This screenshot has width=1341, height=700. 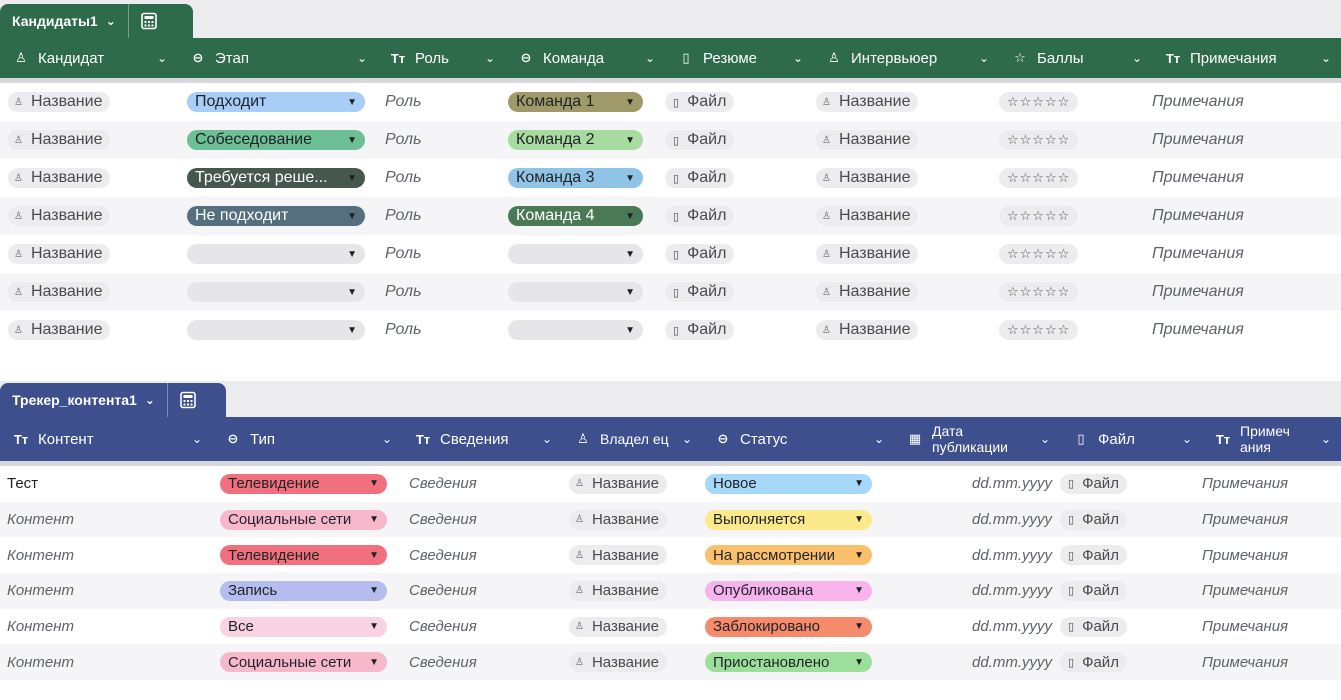 What do you see at coordinates (739, 58) in the screenshot?
I see `column-header-4: ▯ Резюме ⌄` at bounding box center [739, 58].